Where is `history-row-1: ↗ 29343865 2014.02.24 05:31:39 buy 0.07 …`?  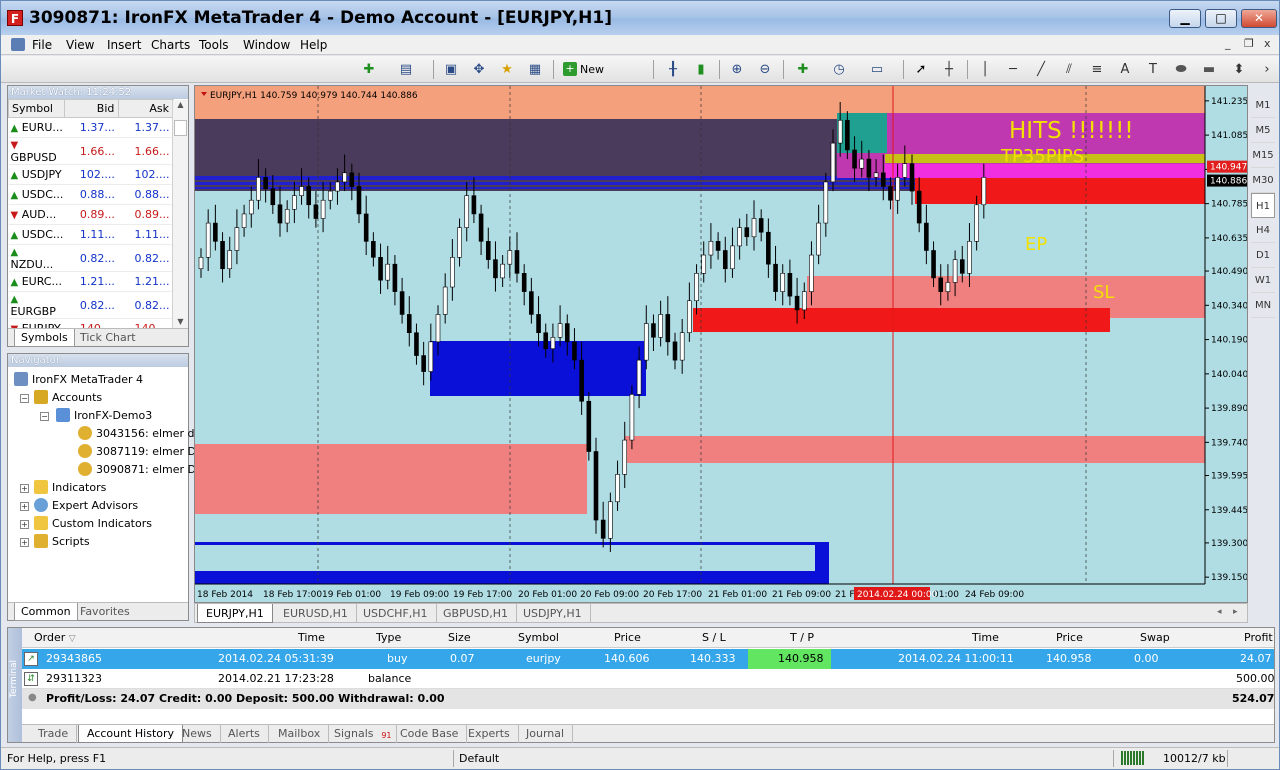
history-row-1: ↗ 29343865 2014.02.24 05:31:39 buy 0.07 … is located at coordinates (648, 659).